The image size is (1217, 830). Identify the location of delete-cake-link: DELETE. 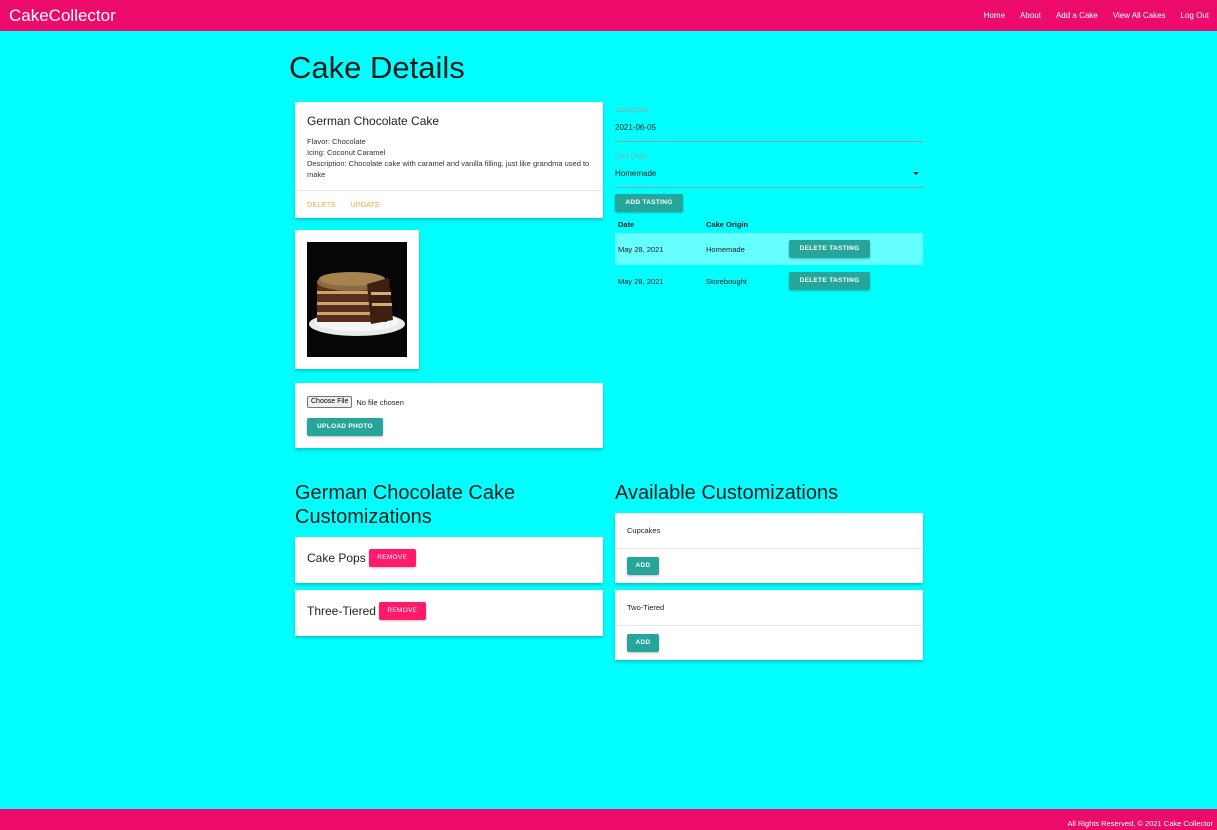
(321, 204).